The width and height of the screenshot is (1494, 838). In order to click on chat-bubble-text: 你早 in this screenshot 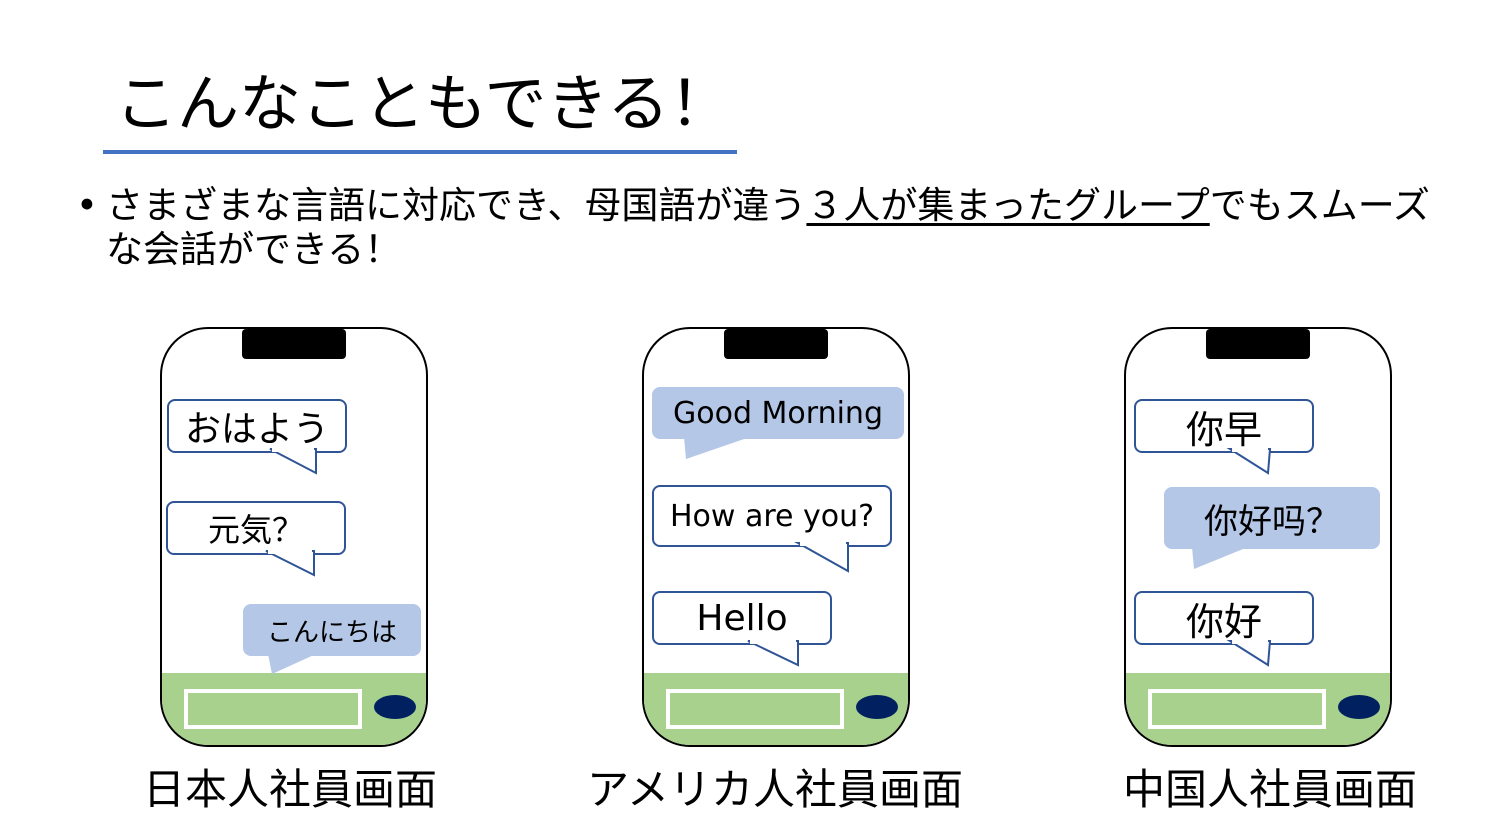, I will do `click(1223, 429)`.